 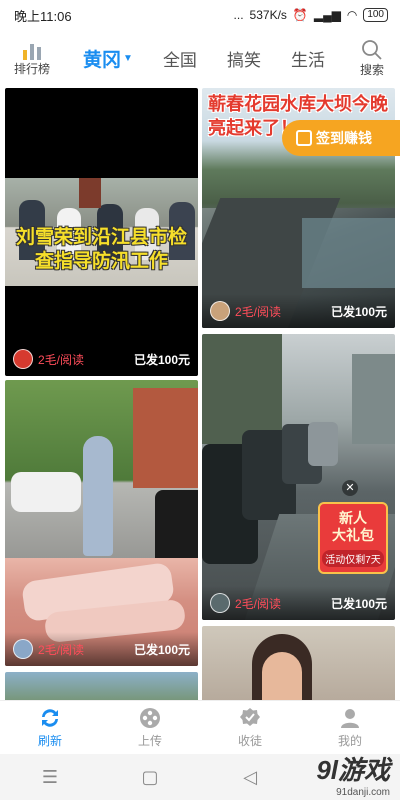 I want to click on tab-national: 全国, so click(x=180, y=58).